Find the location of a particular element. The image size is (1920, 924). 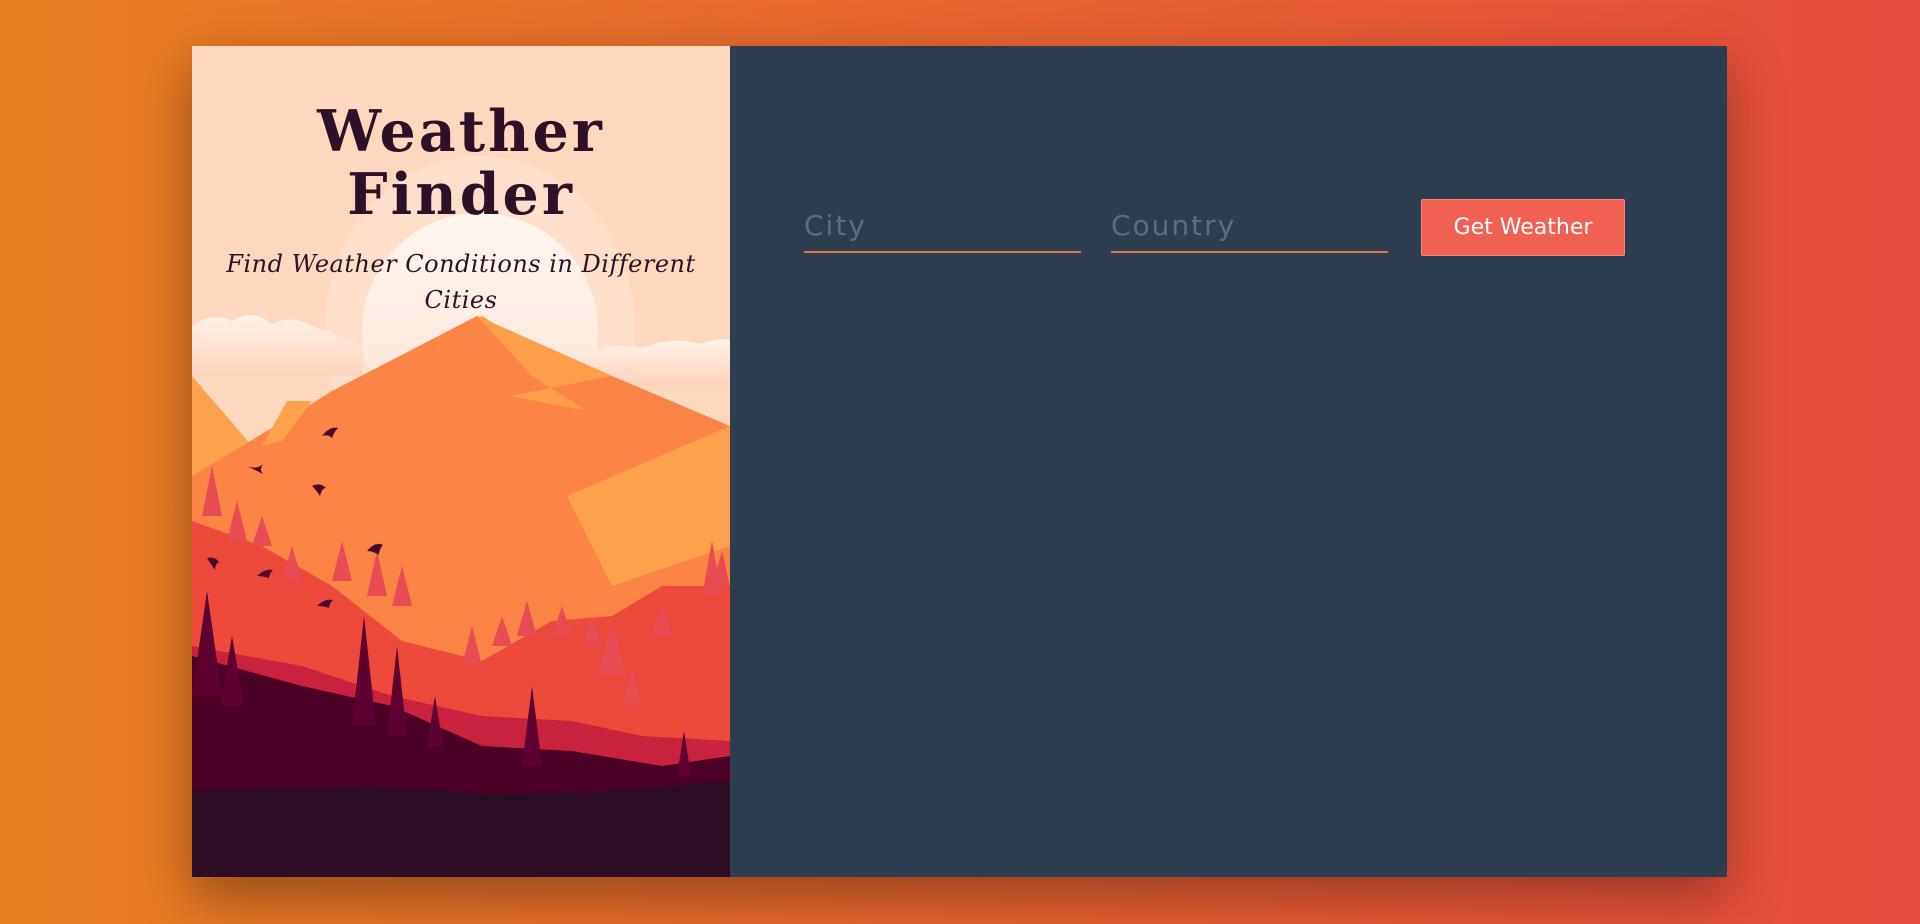

weather-form: Get Weather is located at coordinates (1214, 226).